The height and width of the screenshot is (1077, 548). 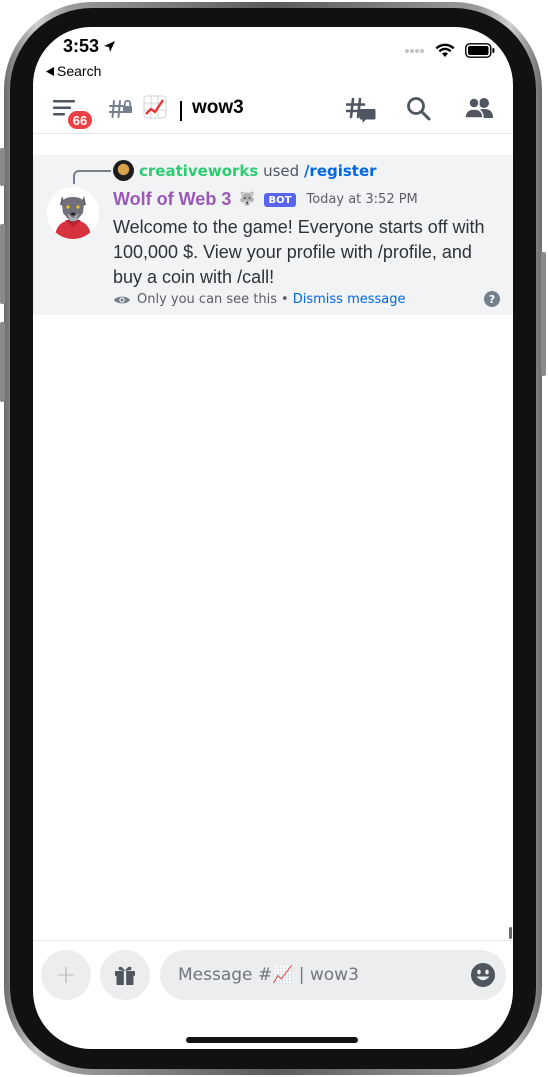 I want to click on composer-separator, so click(x=273, y=940).